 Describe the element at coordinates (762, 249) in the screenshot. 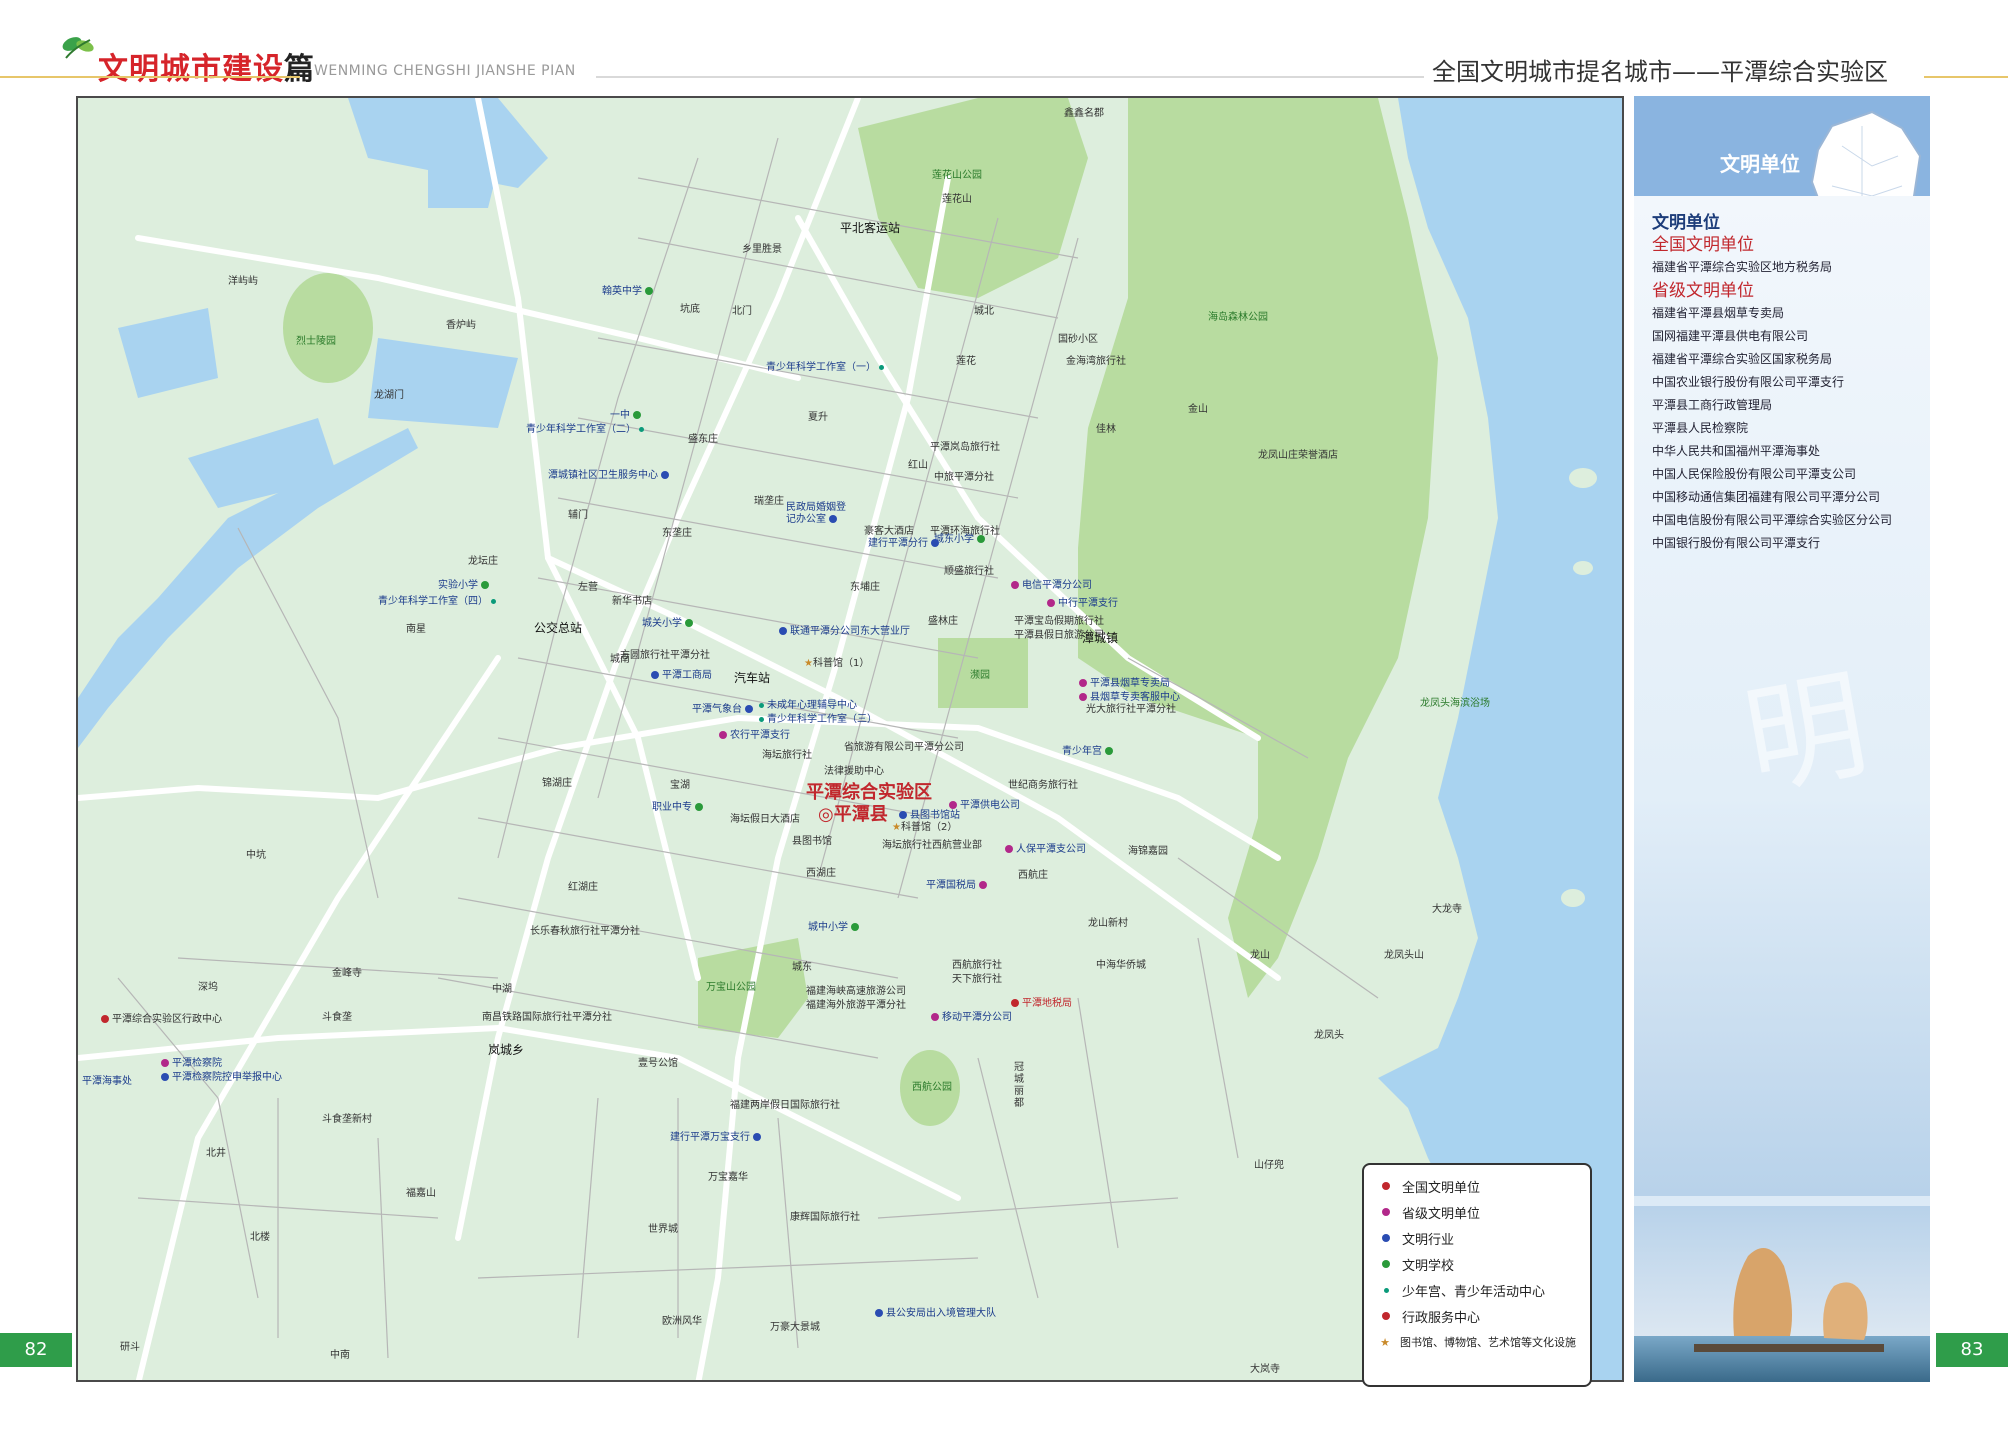

I see `place-label: 乡里胜景` at that location.